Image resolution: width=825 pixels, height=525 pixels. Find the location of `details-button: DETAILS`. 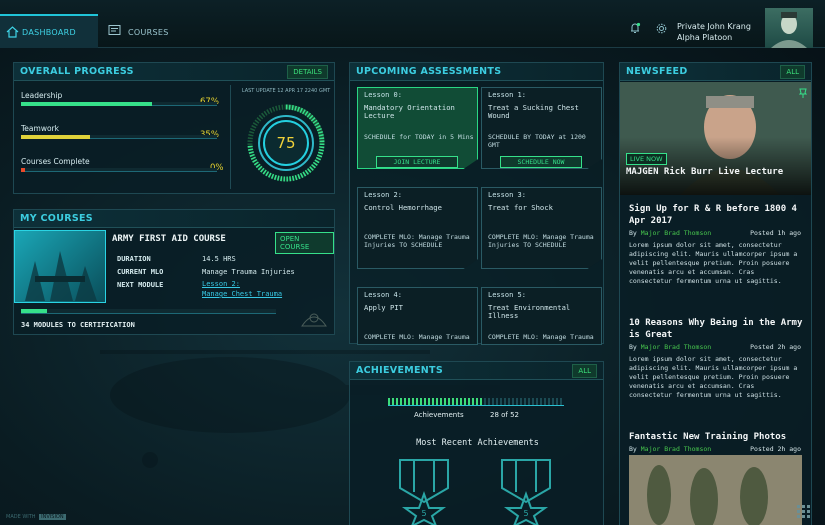

details-button: DETAILS is located at coordinates (307, 71).